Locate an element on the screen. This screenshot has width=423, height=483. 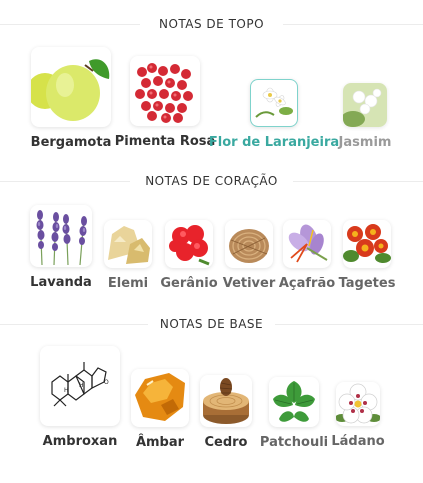
note-ambroxan: O H H Ambroxan is located at coordinates (80, 397).